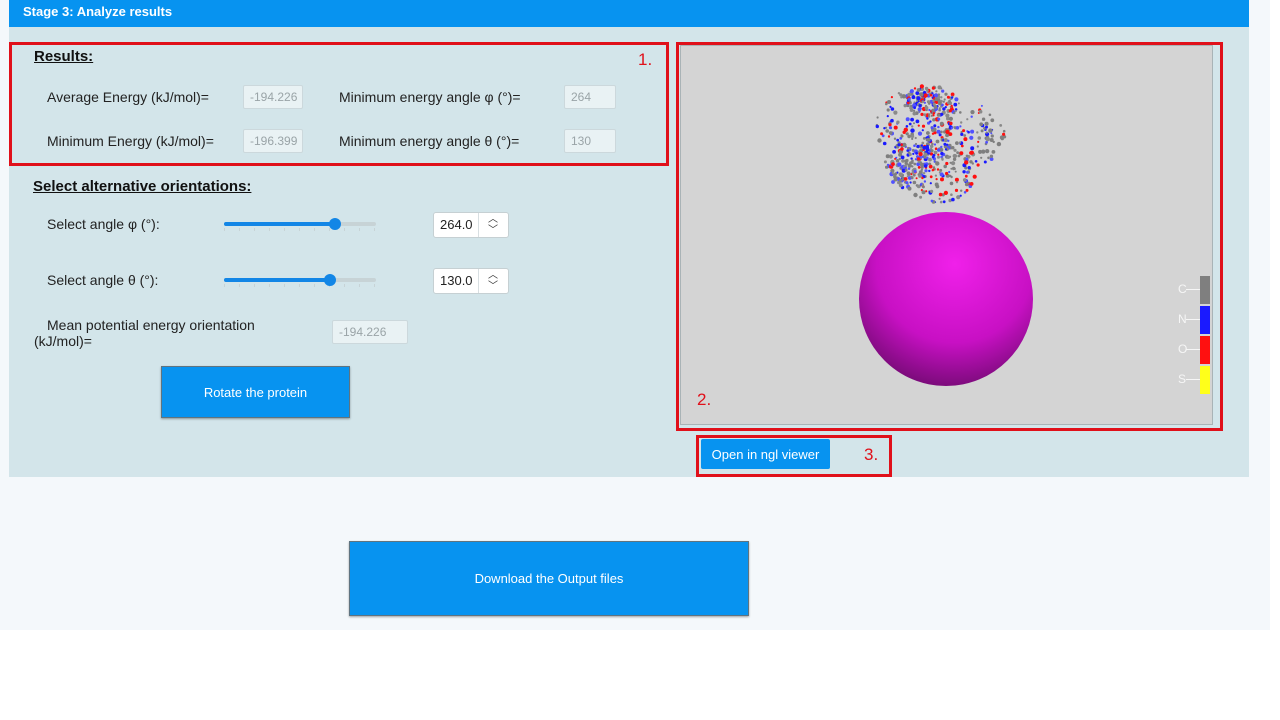 This screenshot has width=1280, height=720. Describe the element at coordinates (300, 280) in the screenshot. I see `theta-slider` at that location.